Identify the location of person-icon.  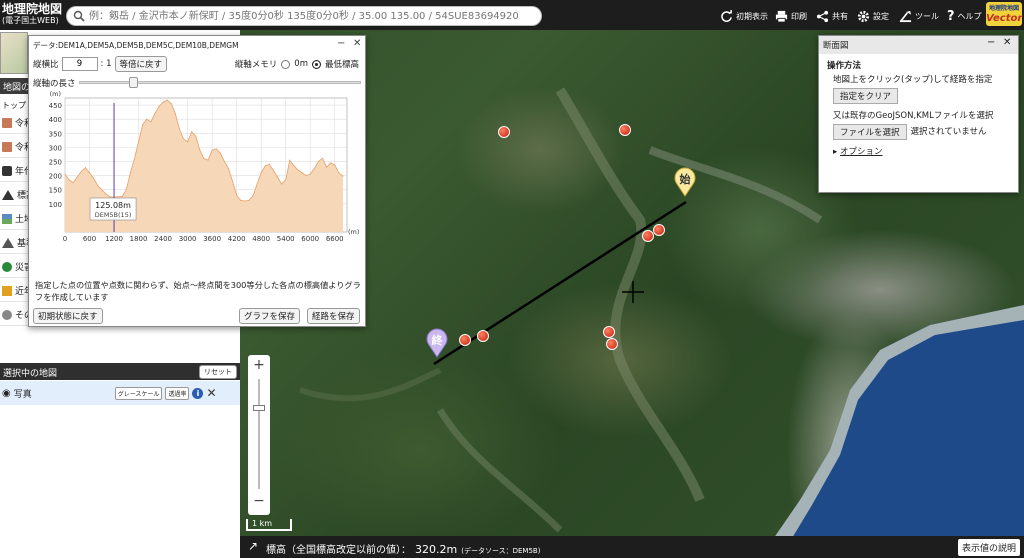
(7, 266).